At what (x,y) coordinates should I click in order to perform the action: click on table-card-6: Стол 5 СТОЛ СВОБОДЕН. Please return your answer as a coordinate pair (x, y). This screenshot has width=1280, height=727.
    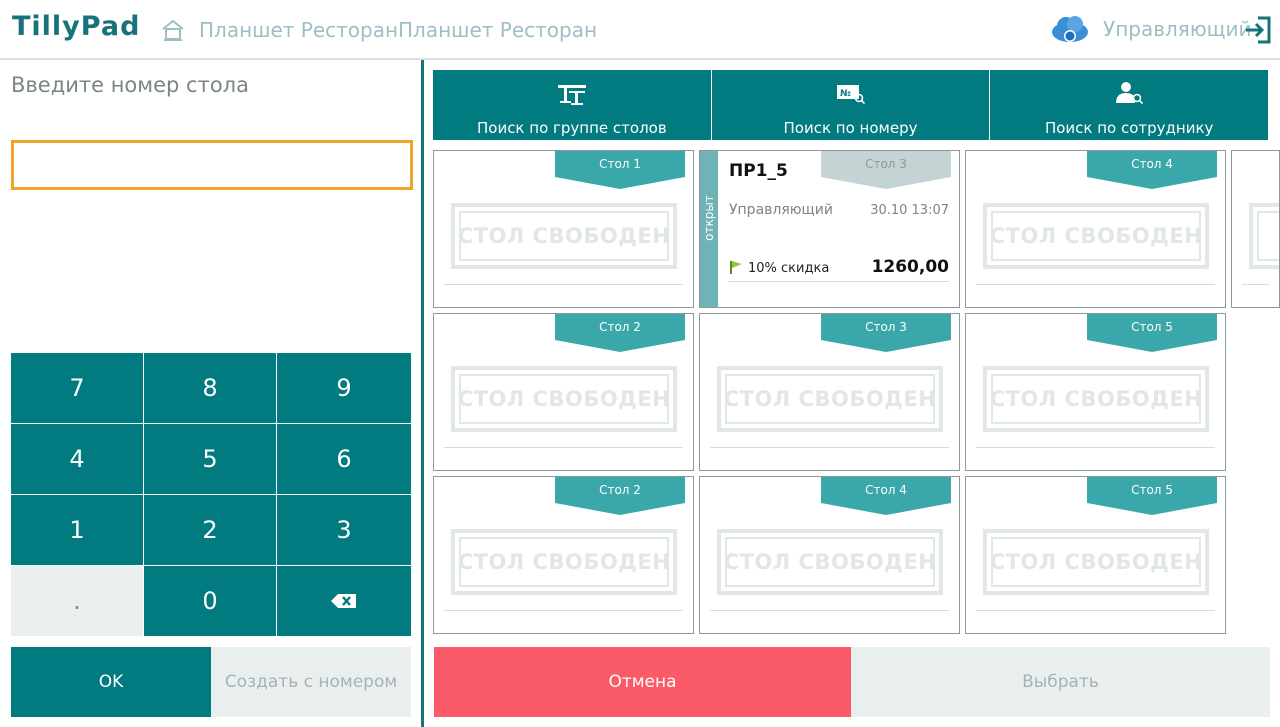
    Looking at the image, I should click on (1095, 392).